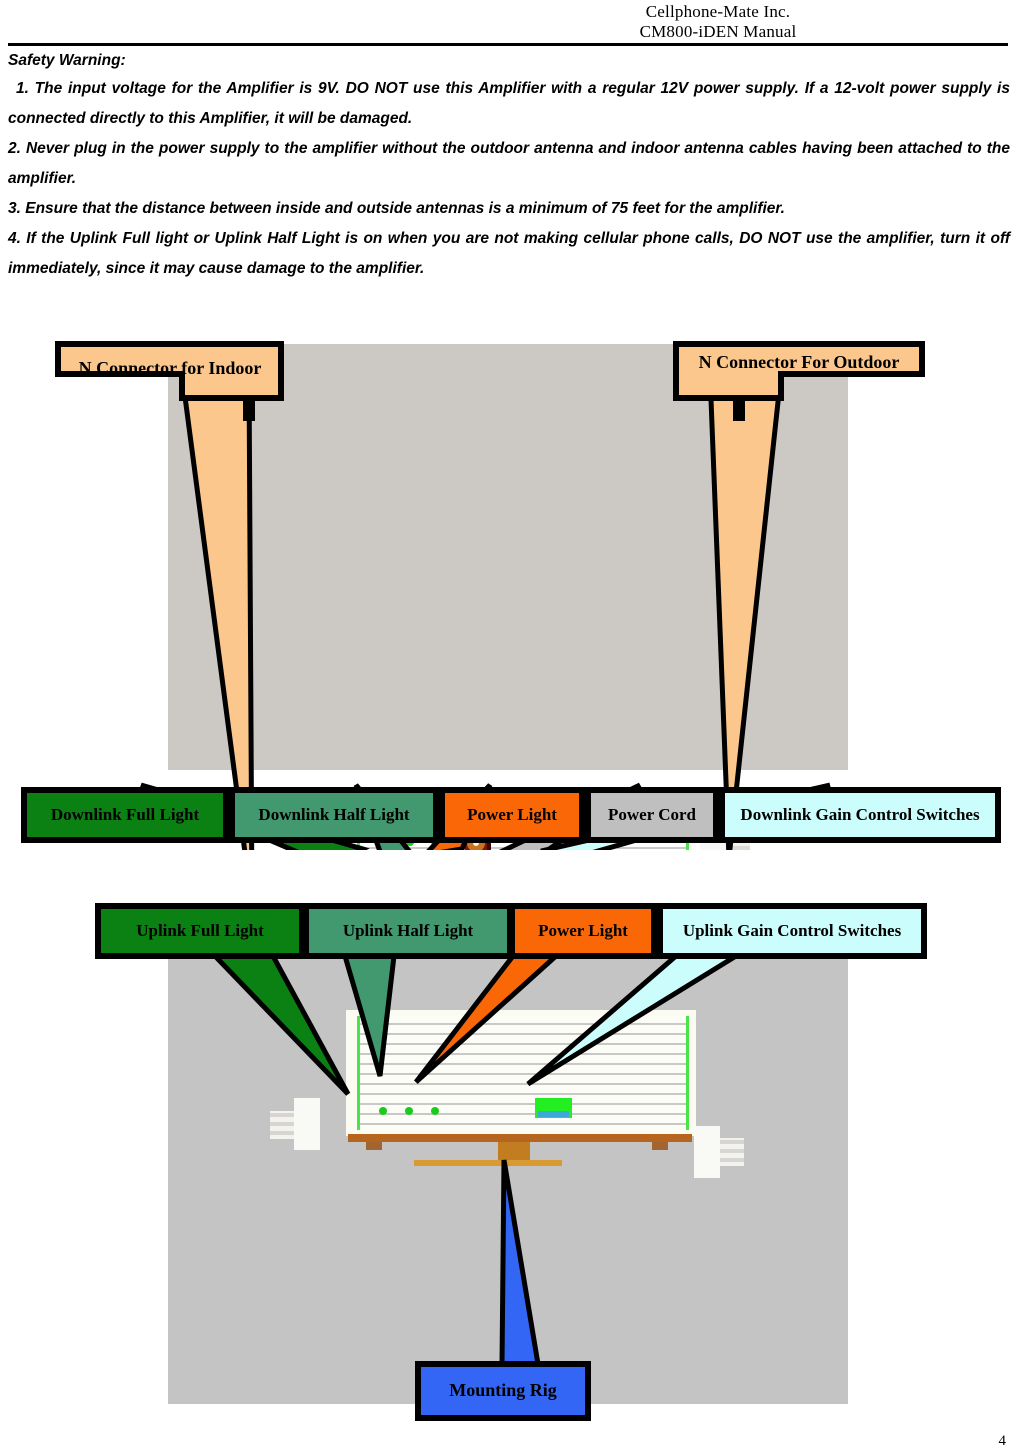  What do you see at coordinates (1002, 1441) in the screenshot?
I see `page-number: 4` at bounding box center [1002, 1441].